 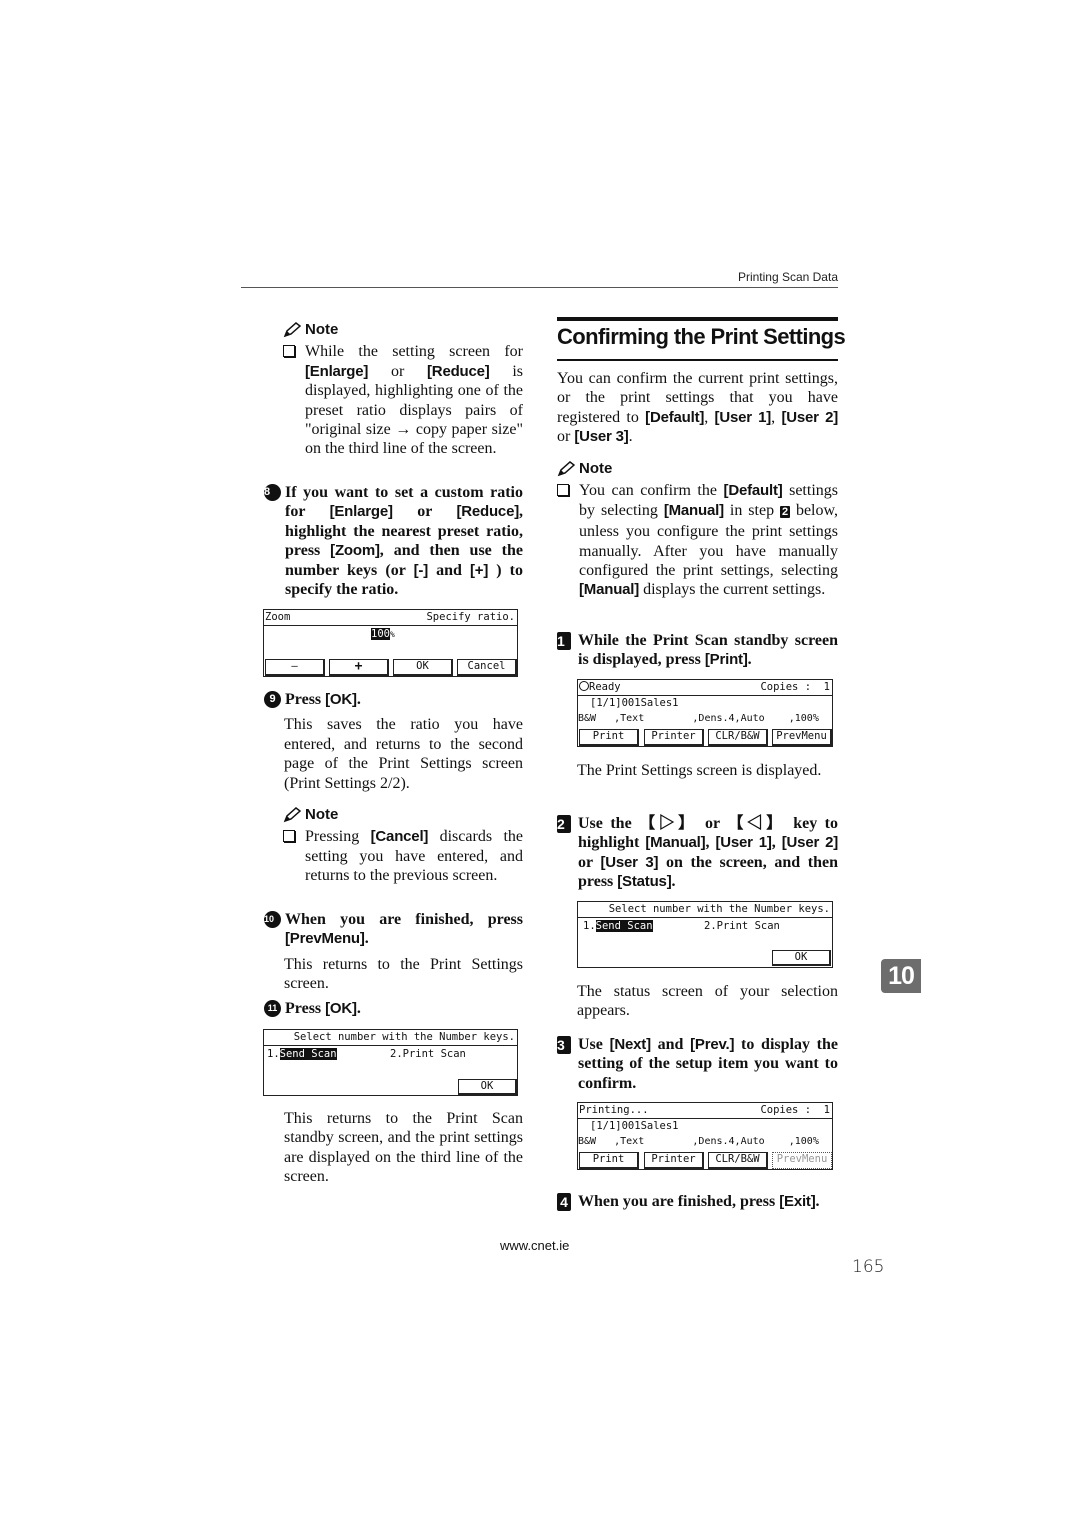 What do you see at coordinates (697, 360) in the screenshot?
I see `section-rule-bottom` at bounding box center [697, 360].